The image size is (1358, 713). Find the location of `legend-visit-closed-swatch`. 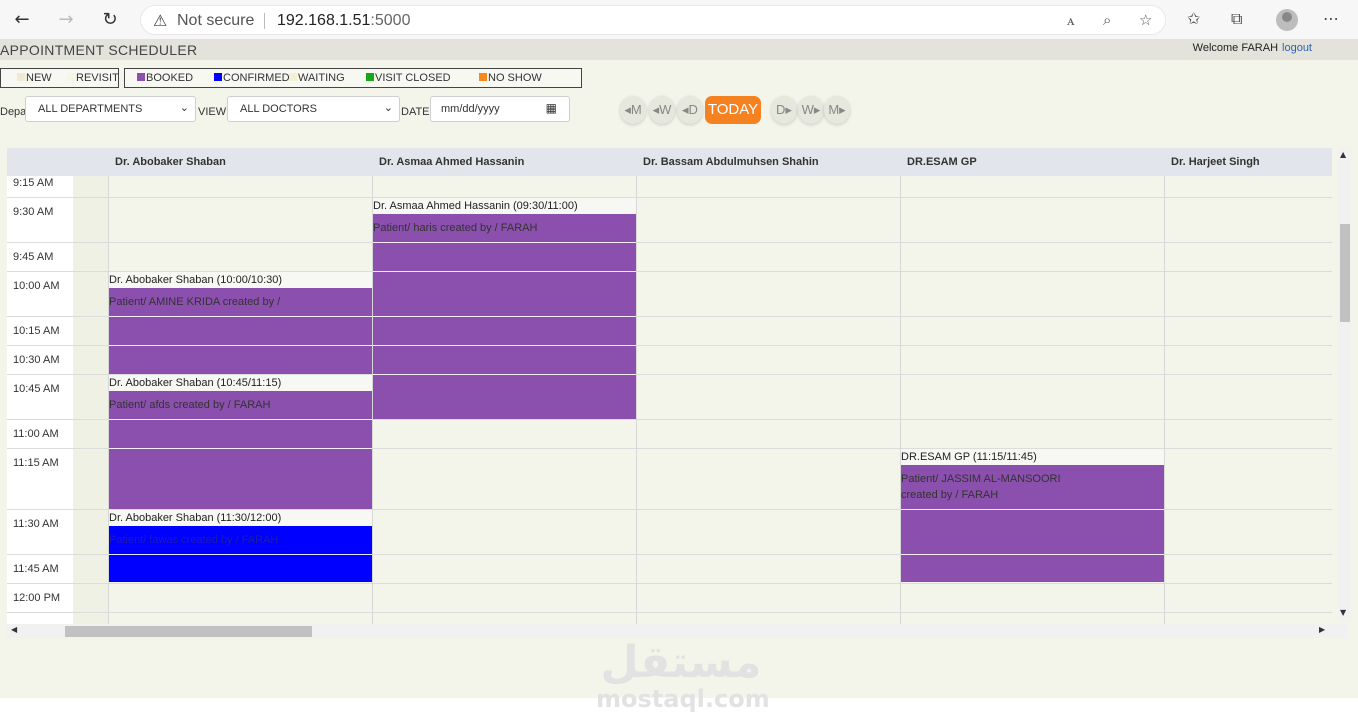

legend-visit-closed-swatch is located at coordinates (370, 77).